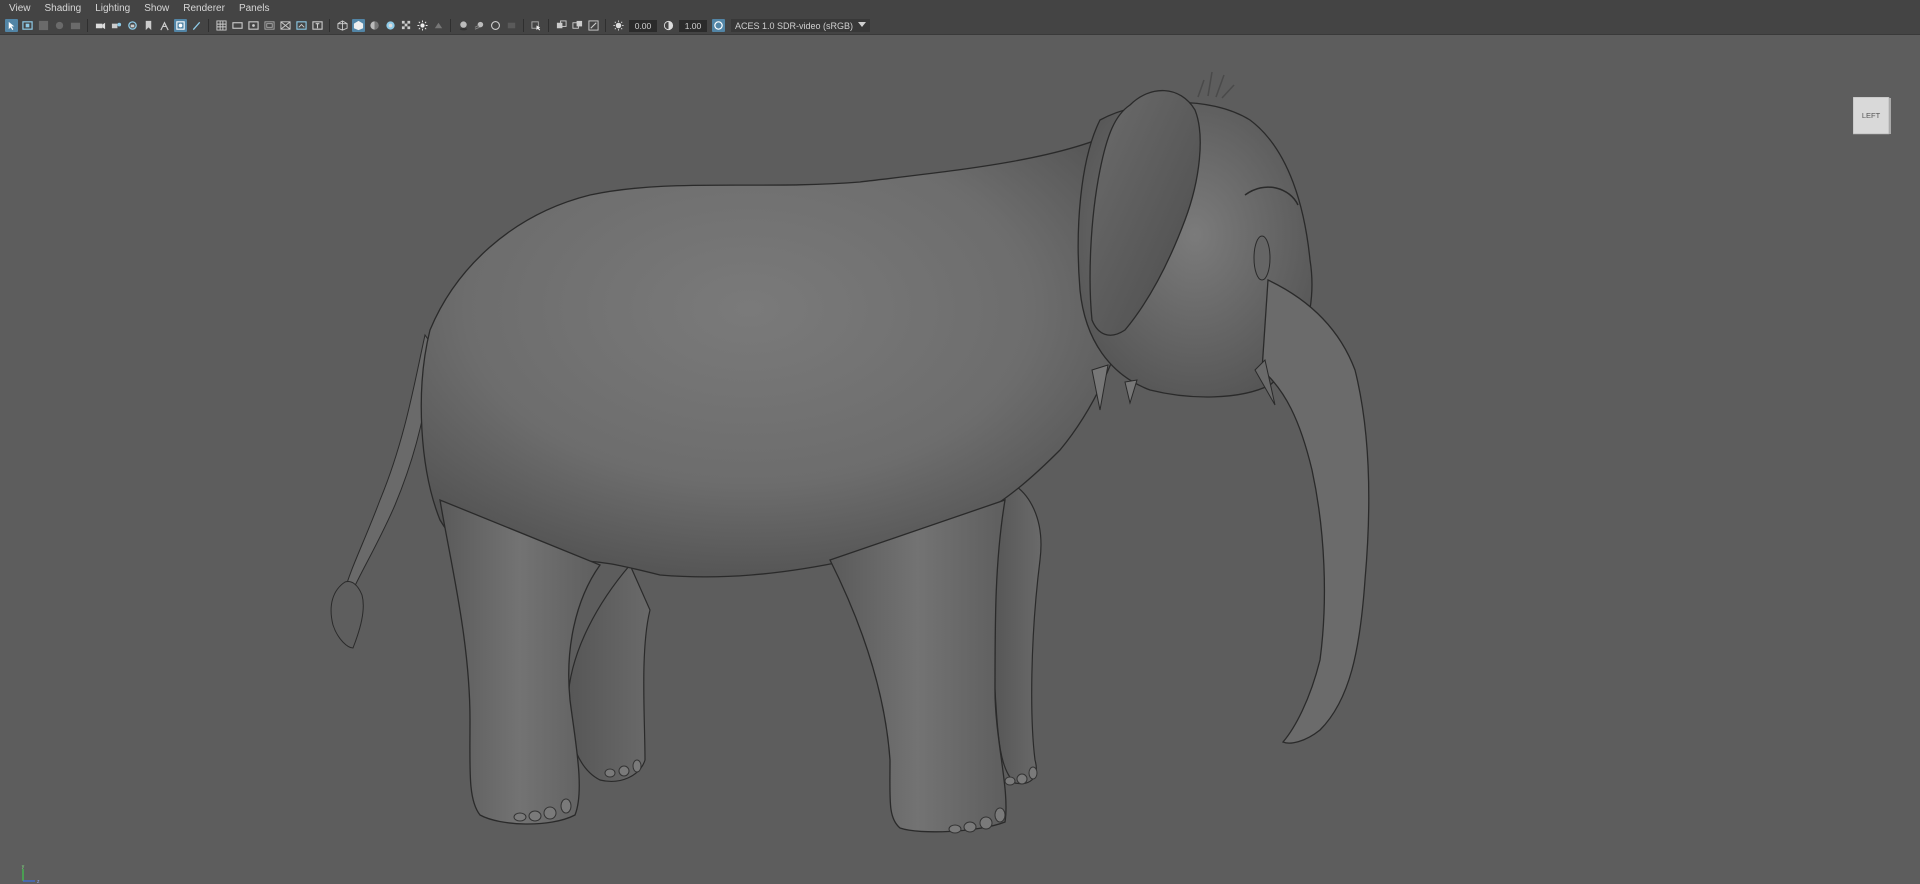 This screenshot has width=1920, height=884. What do you see at coordinates (693, 25) in the screenshot?
I see `gamma-field: 1.00` at bounding box center [693, 25].